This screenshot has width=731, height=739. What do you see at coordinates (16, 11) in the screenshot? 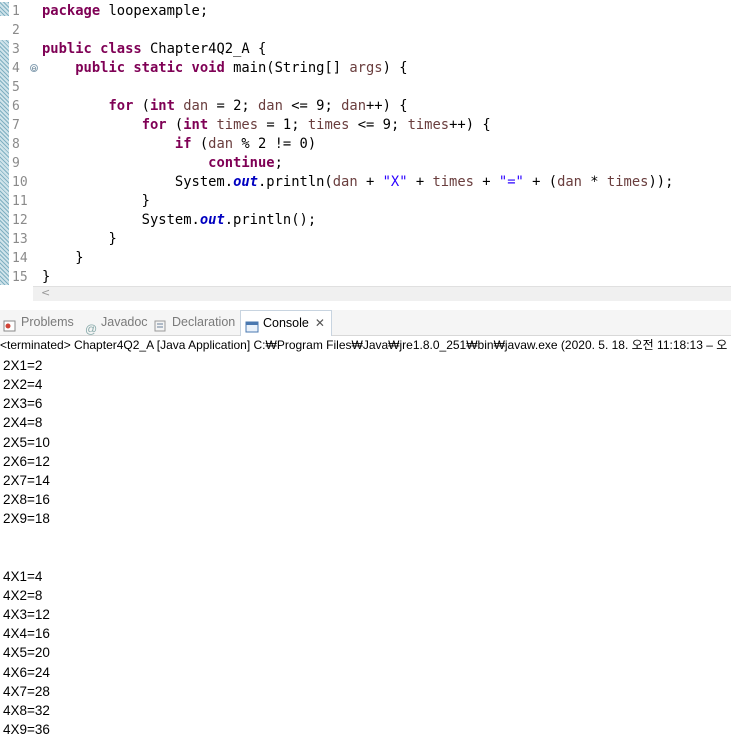
I see `line-number: 1` at bounding box center [16, 11].